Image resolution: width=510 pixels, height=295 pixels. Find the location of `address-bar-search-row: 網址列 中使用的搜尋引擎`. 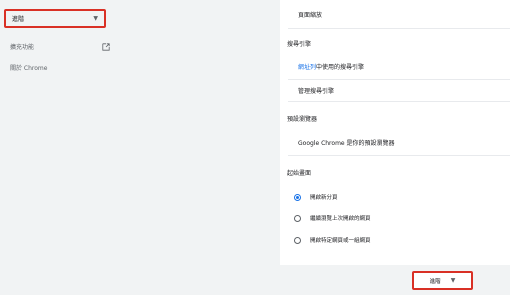

address-bar-search-row: 網址列 中使用的搜尋引擎 is located at coordinates (399, 67).